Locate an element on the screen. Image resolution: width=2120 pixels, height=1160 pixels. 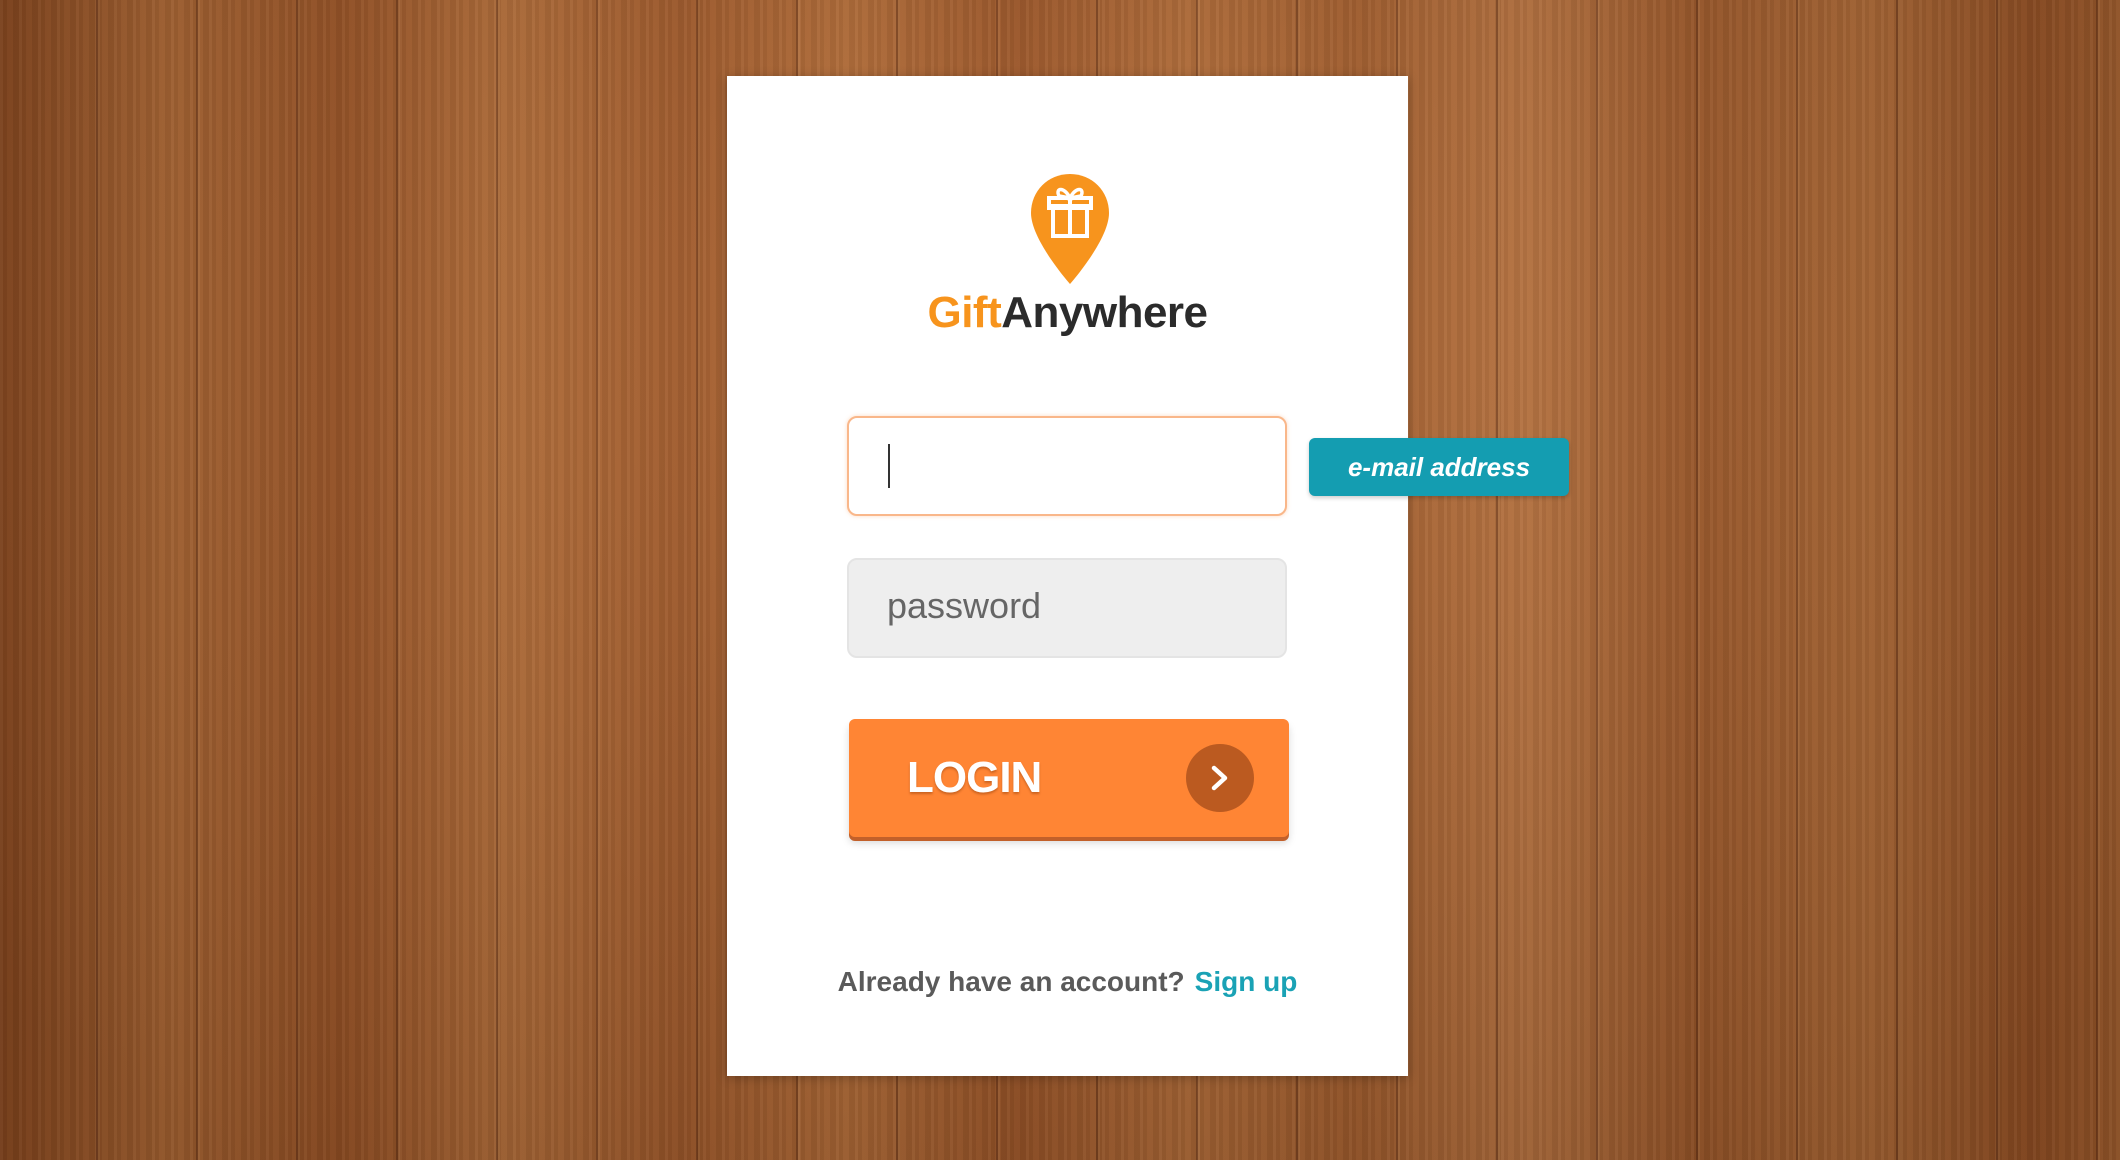
text-caret is located at coordinates (889, 466).